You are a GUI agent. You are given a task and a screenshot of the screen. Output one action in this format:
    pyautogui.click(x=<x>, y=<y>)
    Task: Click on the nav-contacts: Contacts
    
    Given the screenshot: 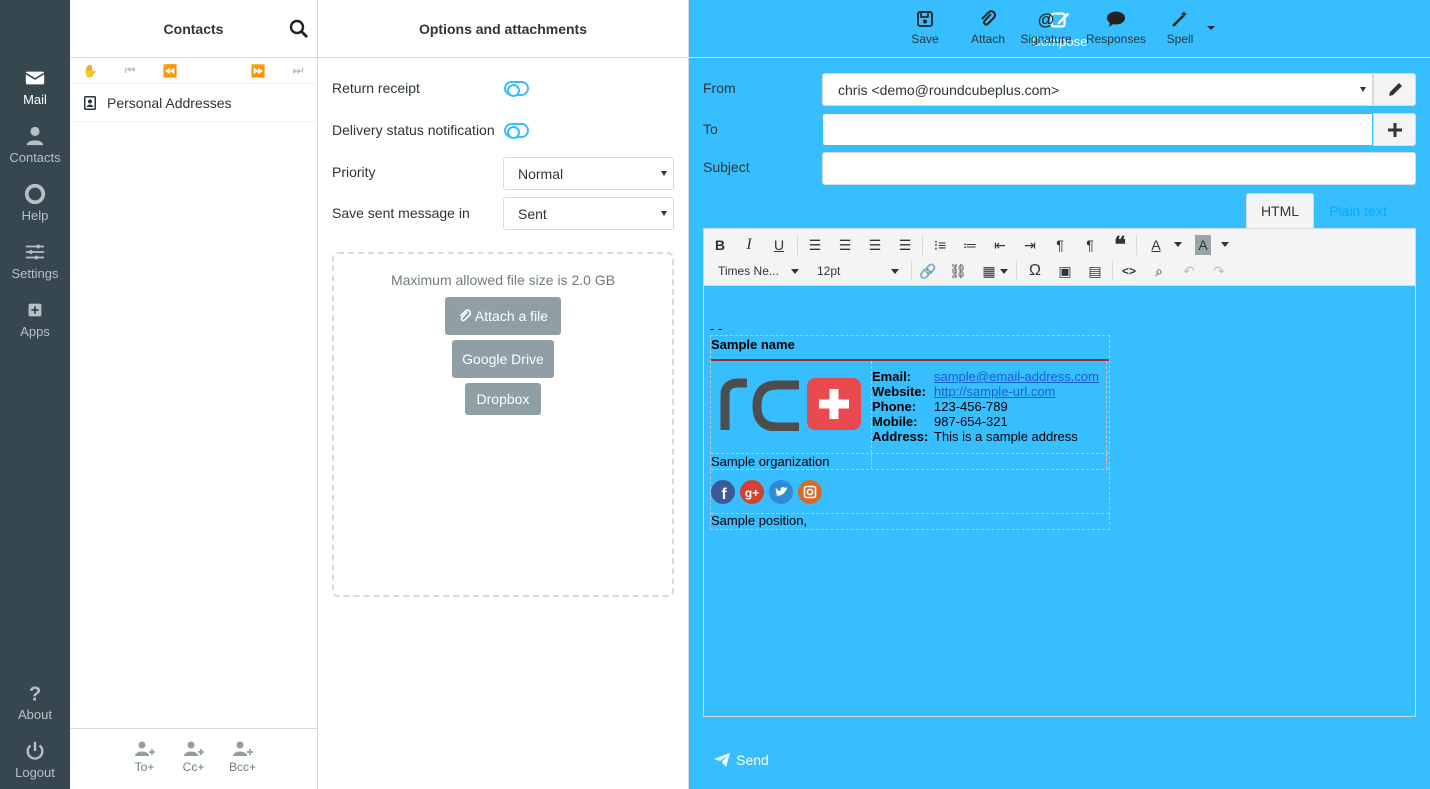 What is the action you would take?
    pyautogui.click(x=35, y=145)
    